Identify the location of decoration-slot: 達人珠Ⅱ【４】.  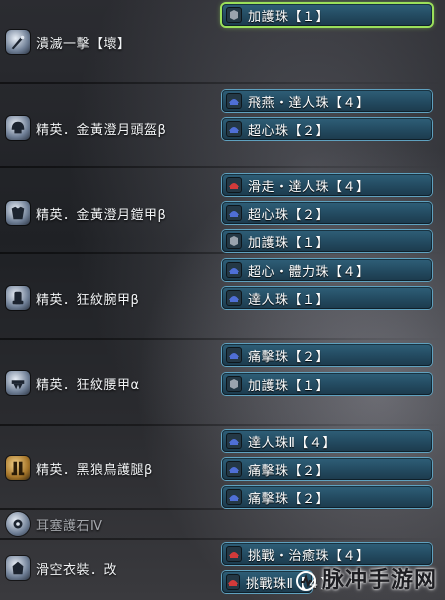
(327, 441).